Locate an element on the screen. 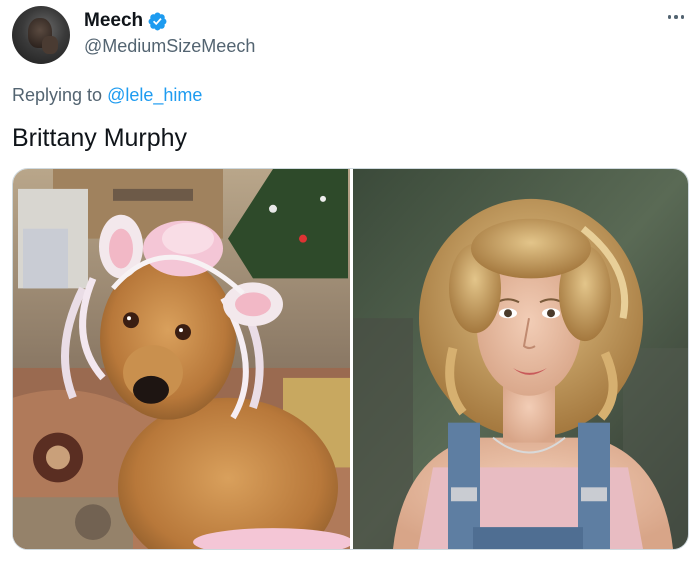  replying-to-label: Replying to is located at coordinates (57, 95).